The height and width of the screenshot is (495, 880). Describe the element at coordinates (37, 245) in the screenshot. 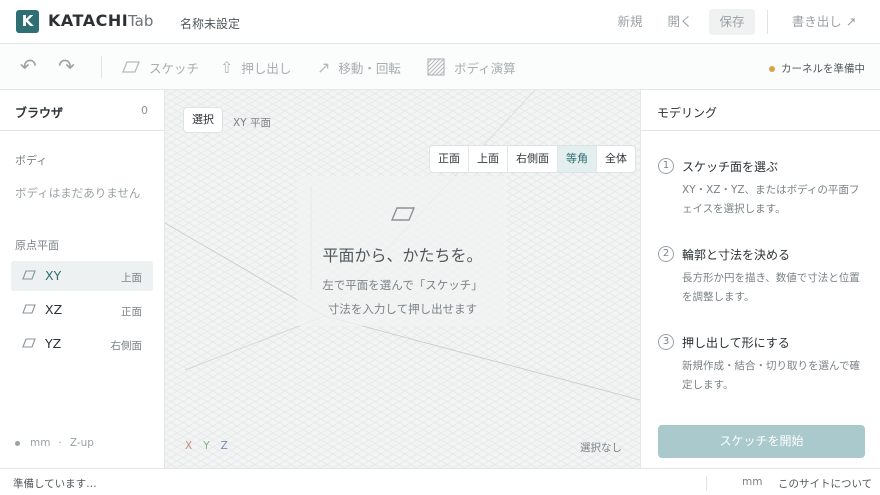

I see `planes-section-label: 原点平面` at that location.